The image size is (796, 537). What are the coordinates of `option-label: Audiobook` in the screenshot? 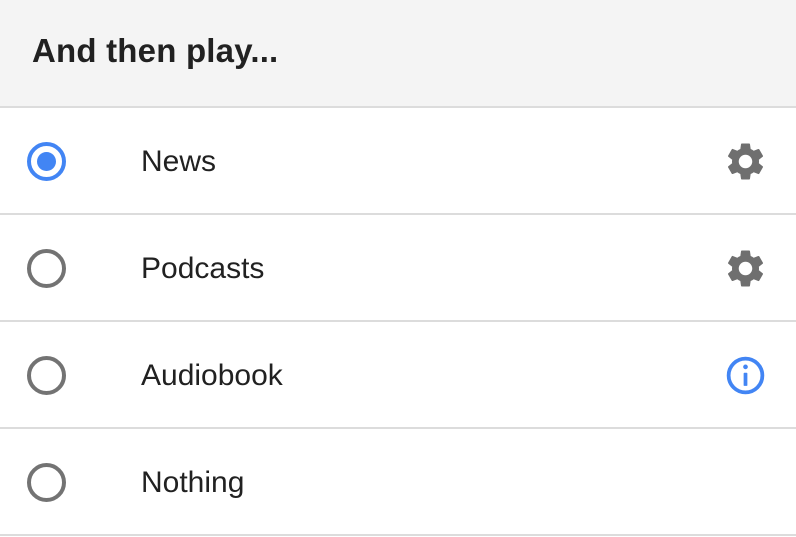 It's located at (212, 375).